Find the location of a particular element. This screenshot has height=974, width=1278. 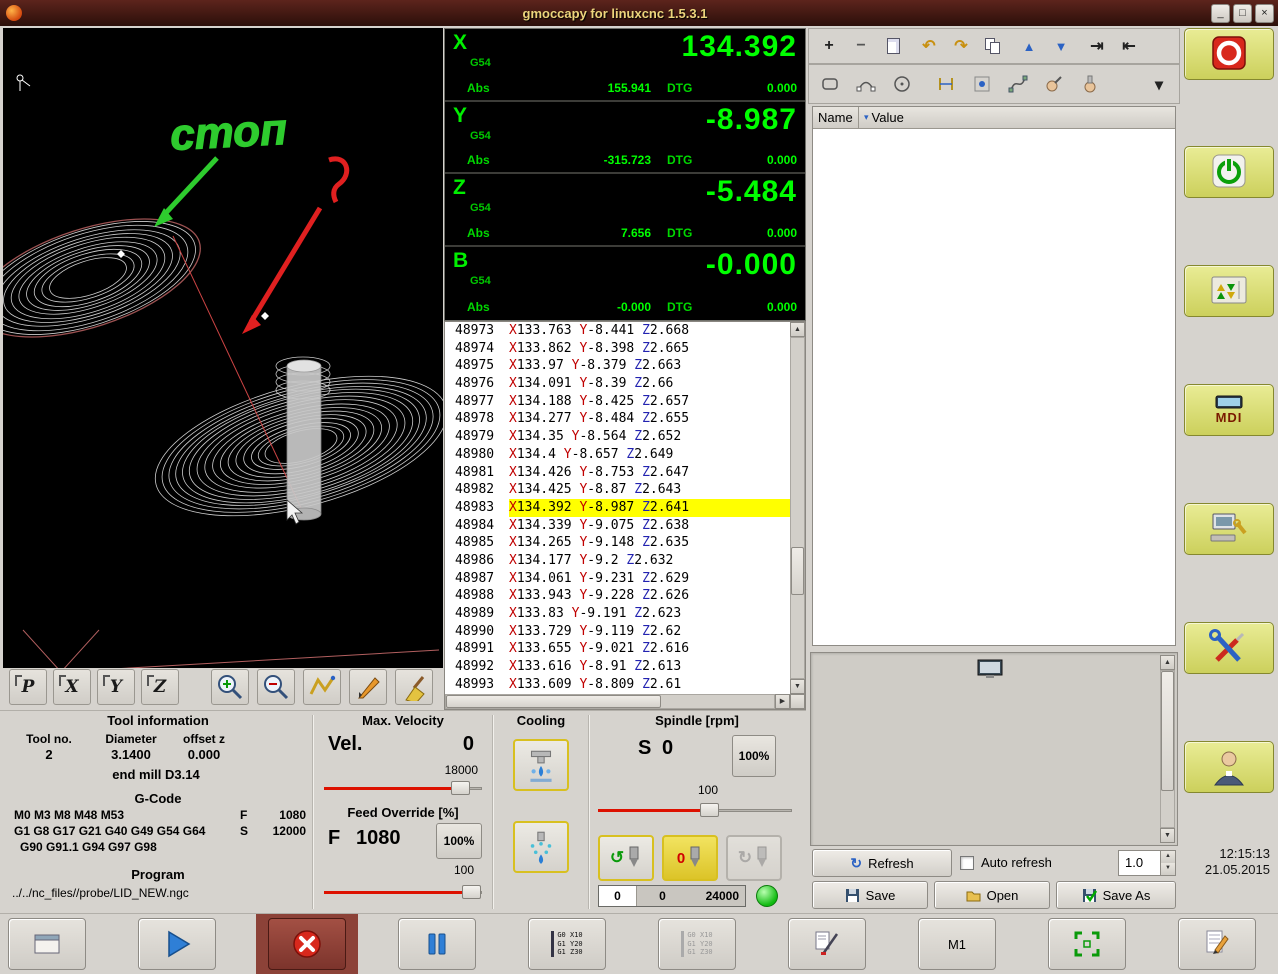

gcode-line: 48993 X133.609 Y-8.809 Z2.61 is located at coordinates (617, 685).